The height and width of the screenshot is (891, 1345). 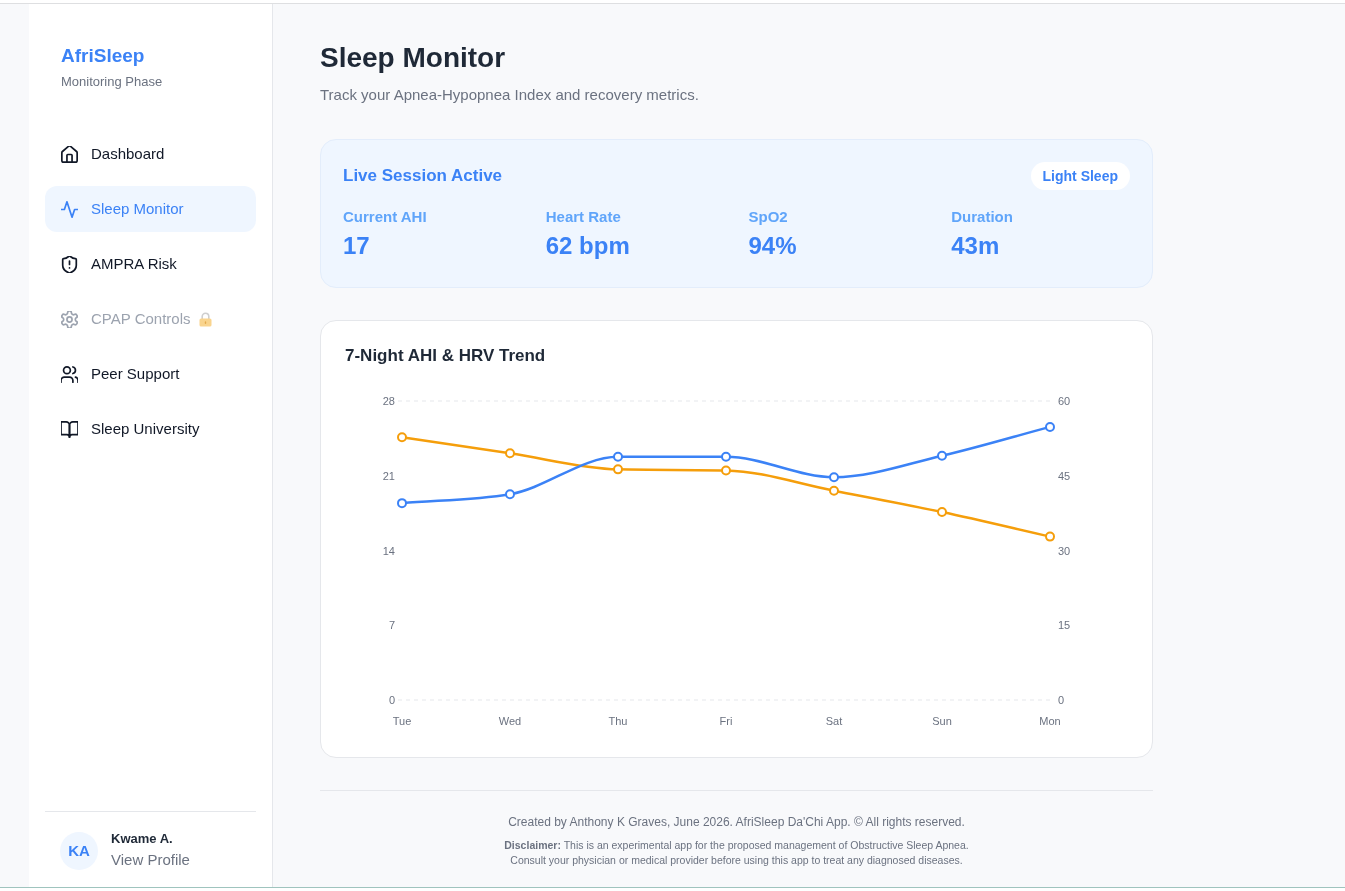 What do you see at coordinates (726, 721) in the screenshot?
I see `axis-category-label: Fri` at bounding box center [726, 721].